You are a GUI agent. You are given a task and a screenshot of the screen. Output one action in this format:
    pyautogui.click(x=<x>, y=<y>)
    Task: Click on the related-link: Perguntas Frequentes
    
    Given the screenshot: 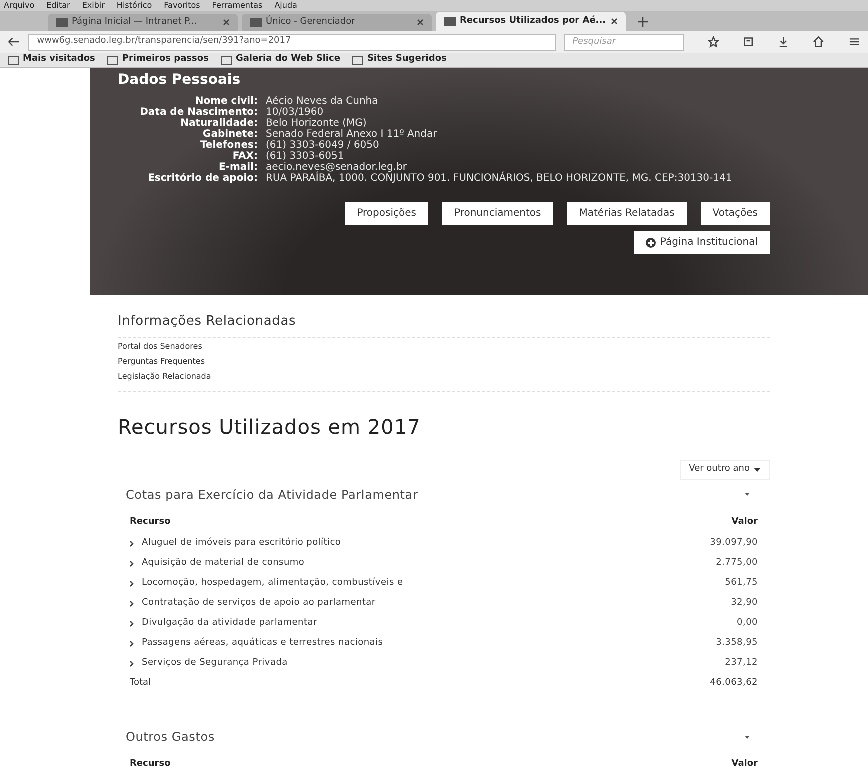 What is the action you would take?
    pyautogui.click(x=444, y=362)
    